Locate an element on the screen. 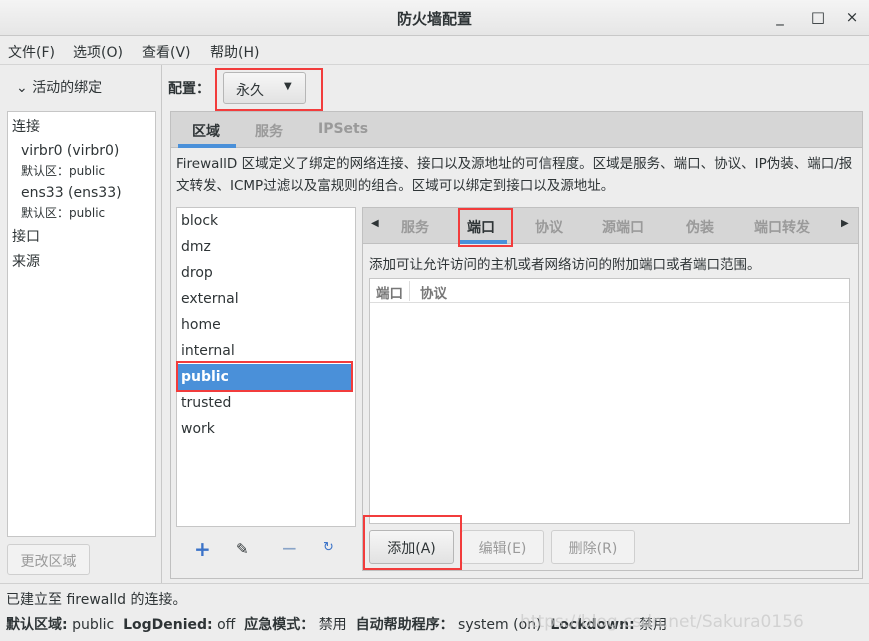 The image size is (869, 641). zone-item: work is located at coordinates (265, 429).